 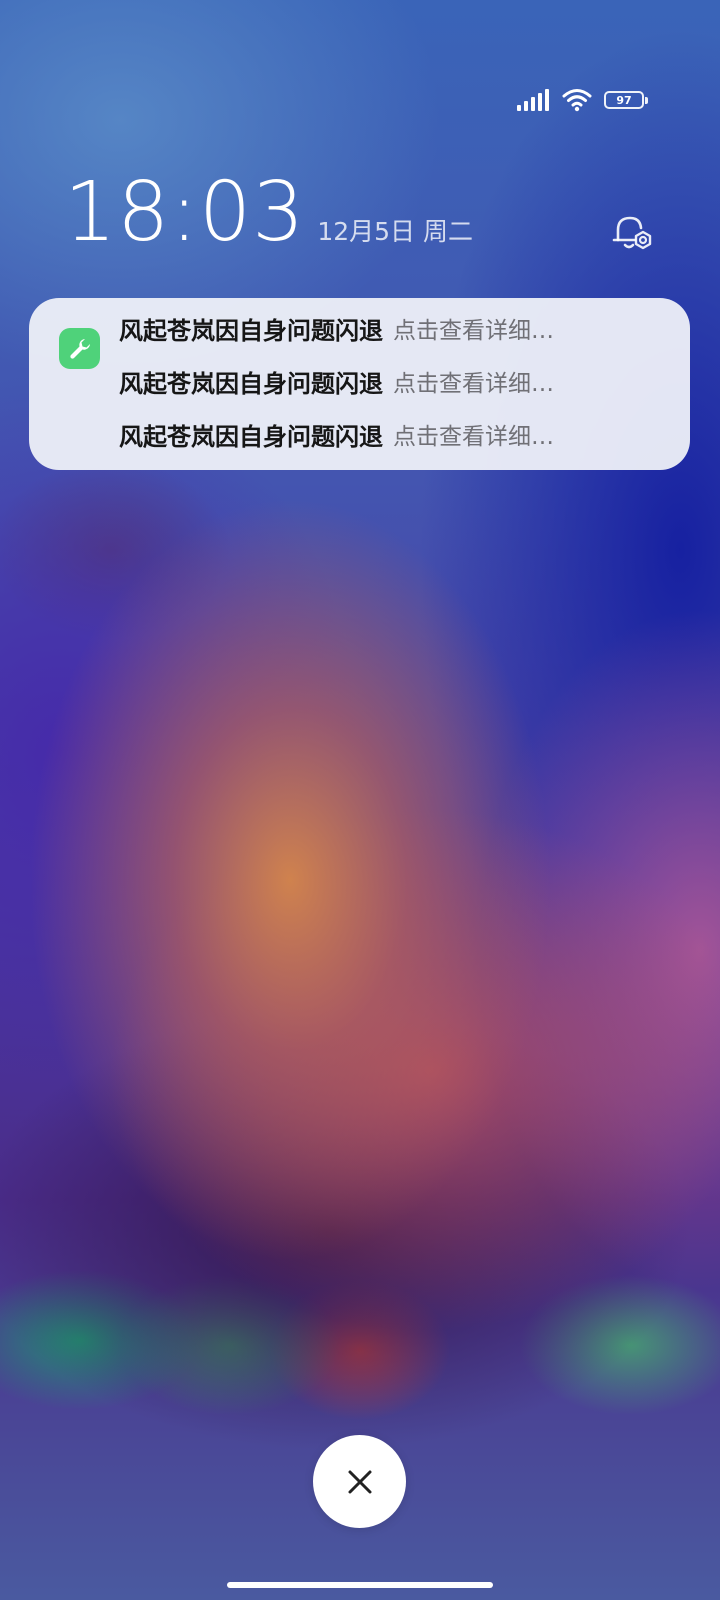 I want to click on wrench-icon, so click(x=79, y=348).